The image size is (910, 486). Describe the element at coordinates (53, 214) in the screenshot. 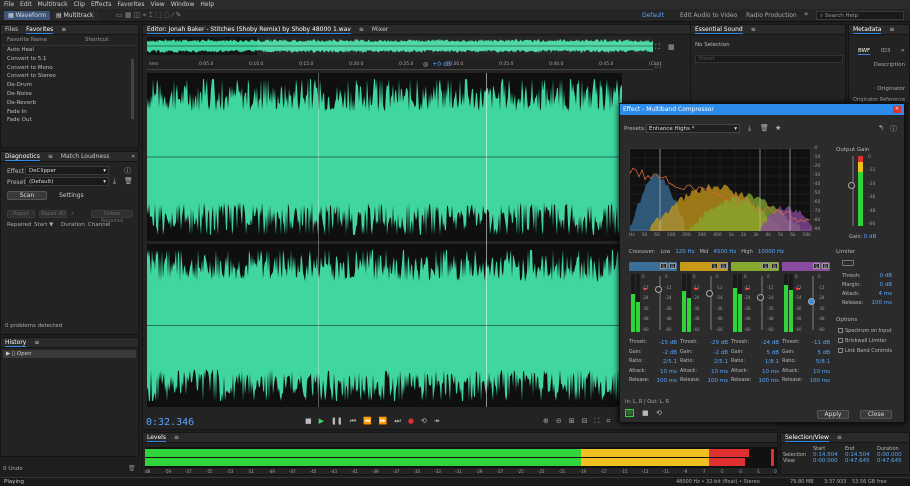

I see `repair-all-button: Repair All` at that location.